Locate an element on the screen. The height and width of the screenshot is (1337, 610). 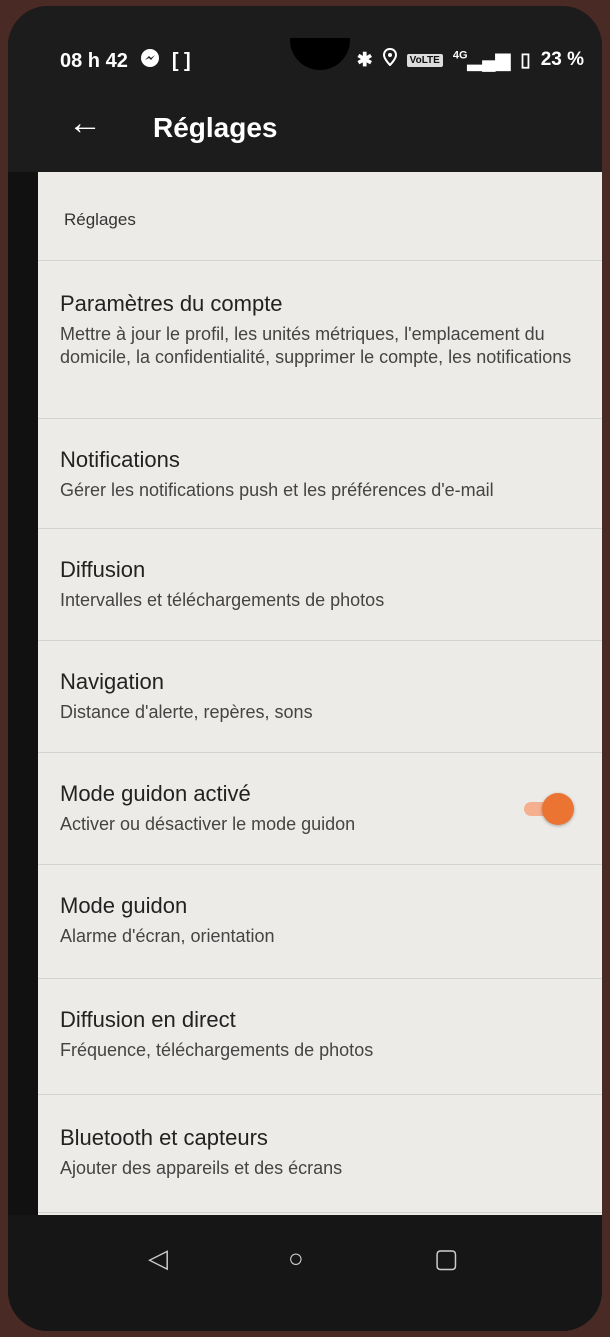
setting-title: Notifications is located at coordinates (120, 459).